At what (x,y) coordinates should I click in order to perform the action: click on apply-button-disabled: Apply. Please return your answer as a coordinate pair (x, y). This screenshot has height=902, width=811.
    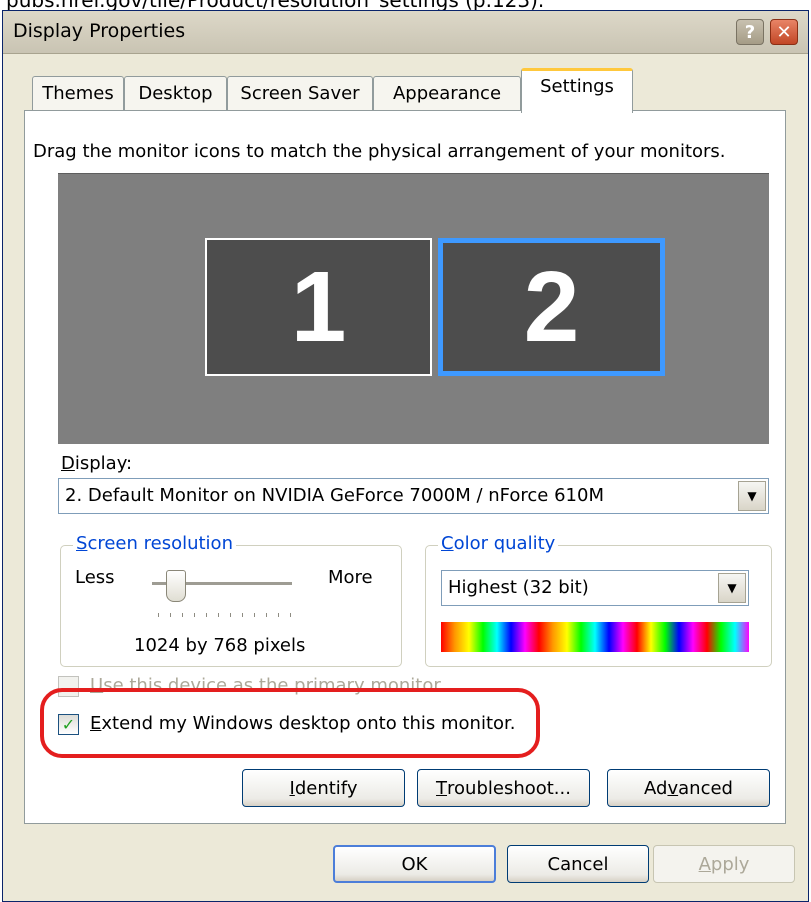
    Looking at the image, I should click on (724, 864).